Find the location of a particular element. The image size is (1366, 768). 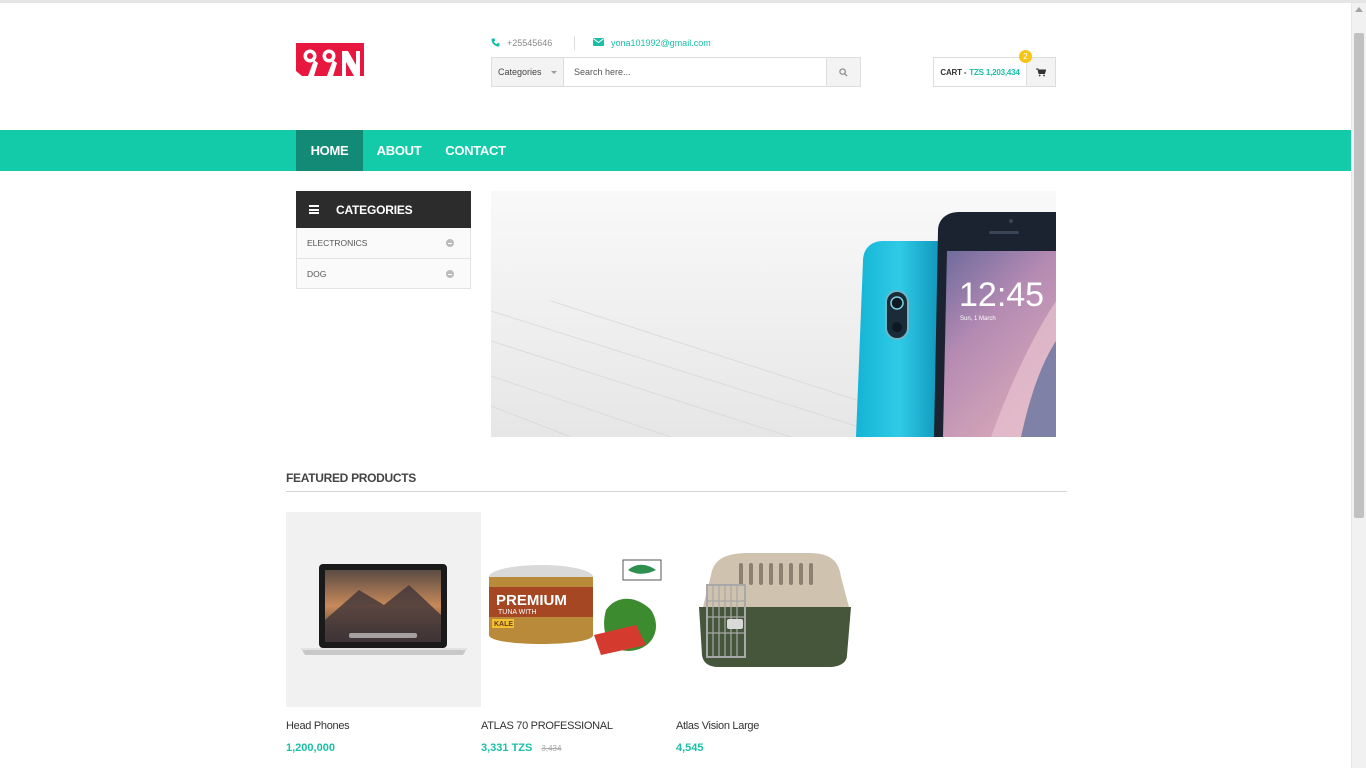

cart-total: TZS 1,203,434 is located at coordinates (994, 72).